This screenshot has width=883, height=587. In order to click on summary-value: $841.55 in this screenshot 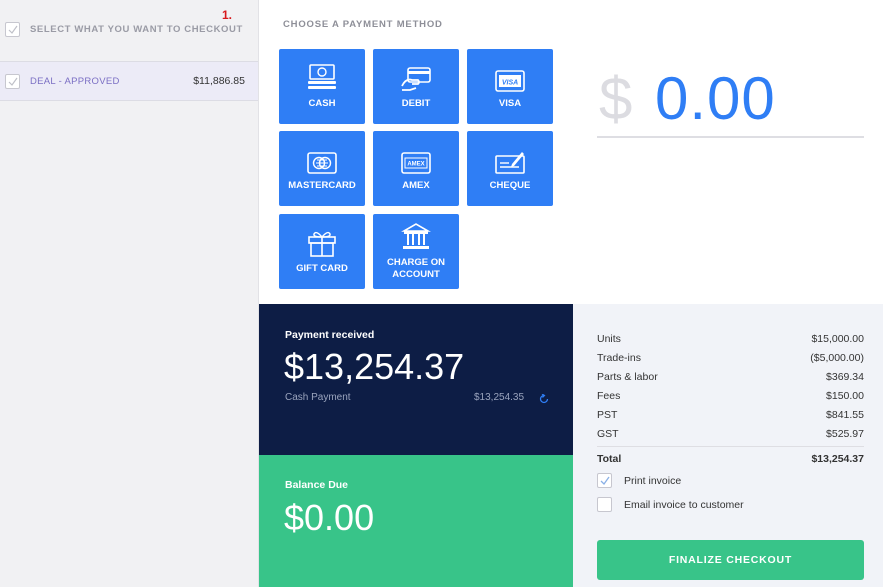, I will do `click(845, 415)`.